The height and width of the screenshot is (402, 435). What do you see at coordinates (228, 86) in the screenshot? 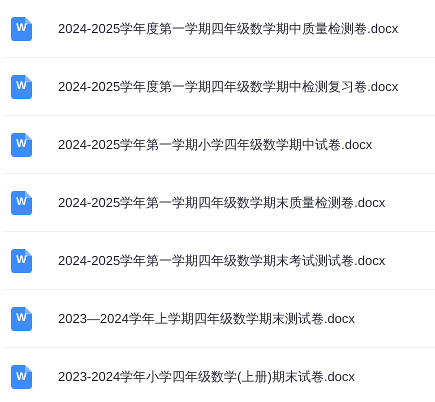
I see `file-name: 2024-2025学年度第一学期四年级数学期中检测复习卷.docx` at bounding box center [228, 86].